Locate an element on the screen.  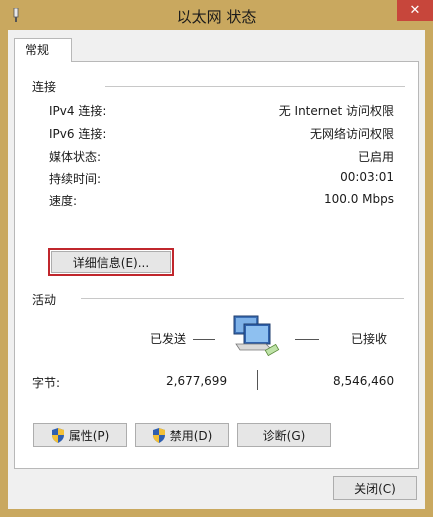
ipv4-label: IPv4 连接: is located at coordinates (78, 111).